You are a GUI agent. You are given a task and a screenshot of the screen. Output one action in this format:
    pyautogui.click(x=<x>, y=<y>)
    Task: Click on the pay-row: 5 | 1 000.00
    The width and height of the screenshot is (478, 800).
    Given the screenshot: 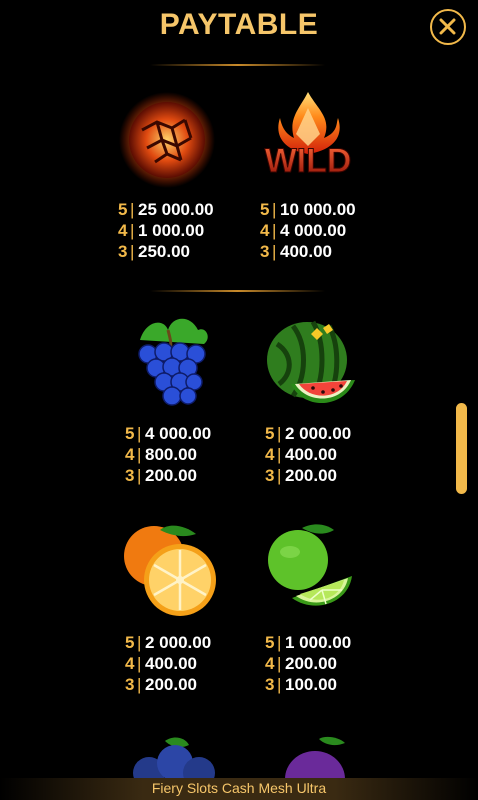 What is the action you would take?
    pyautogui.click(x=308, y=642)
    